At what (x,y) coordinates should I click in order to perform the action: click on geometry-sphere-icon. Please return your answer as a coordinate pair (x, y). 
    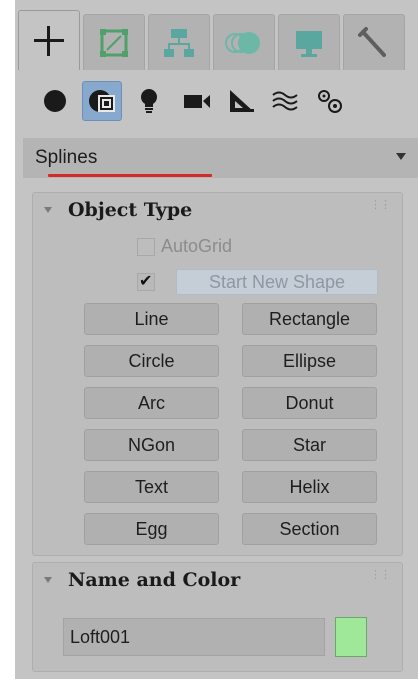
    Looking at the image, I should click on (55, 101).